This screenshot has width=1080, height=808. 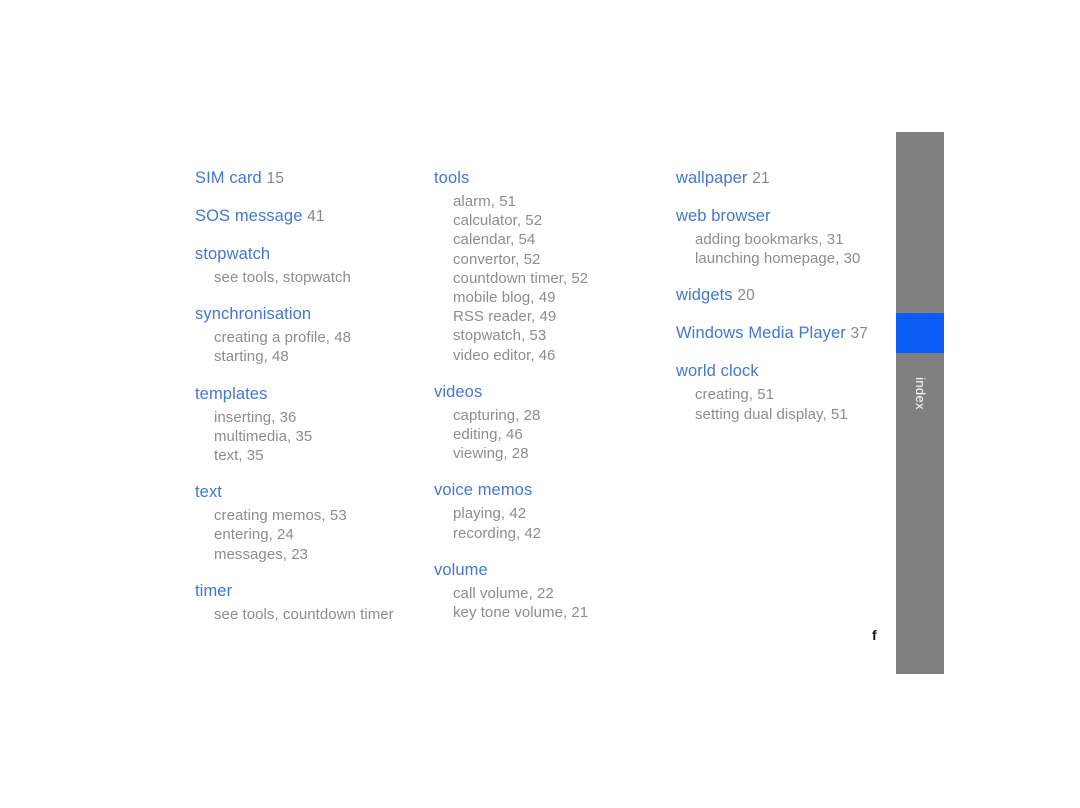 What do you see at coordinates (549, 513) in the screenshot?
I see `index-subentry: playing, 42` at bounding box center [549, 513].